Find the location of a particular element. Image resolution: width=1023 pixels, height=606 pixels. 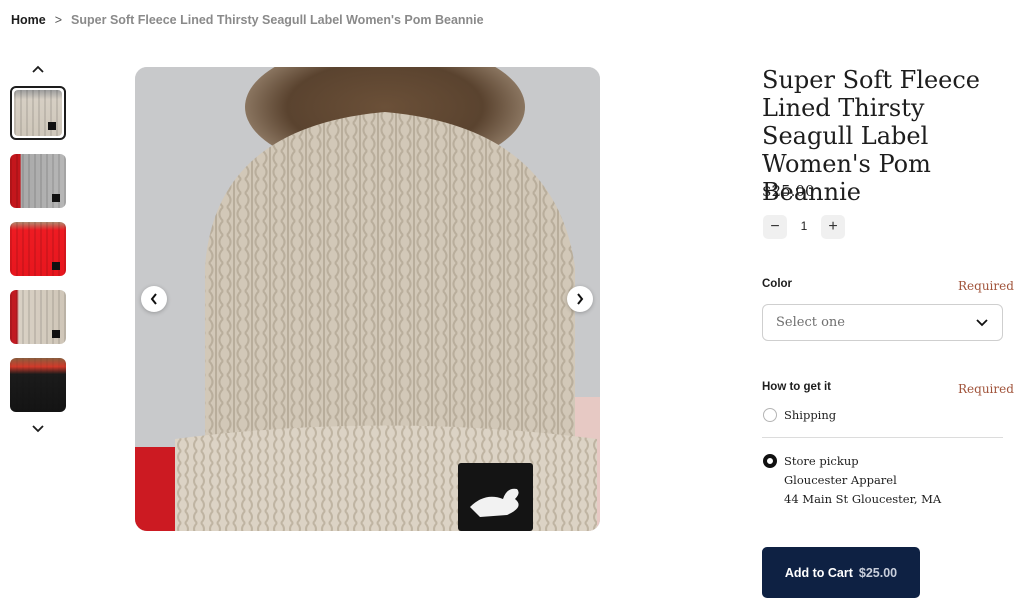

fulfillment-label: How to get it is located at coordinates (796, 387).